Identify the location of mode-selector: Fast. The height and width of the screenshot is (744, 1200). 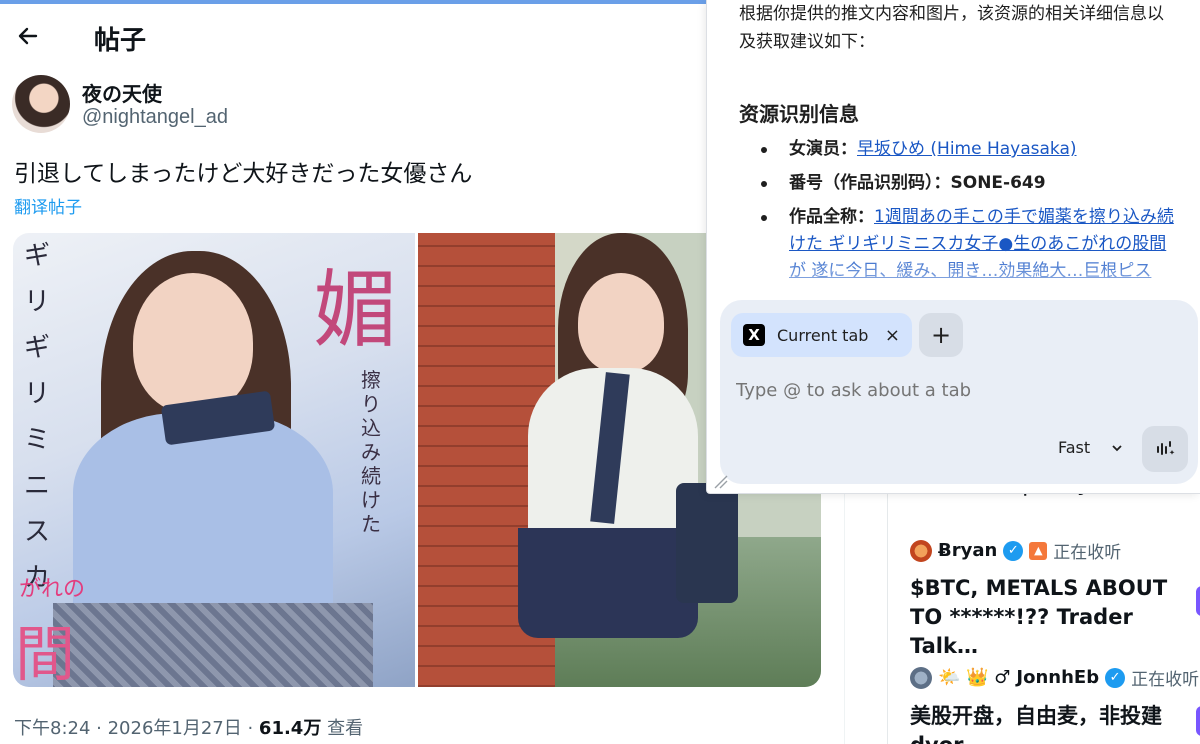
(1091, 447).